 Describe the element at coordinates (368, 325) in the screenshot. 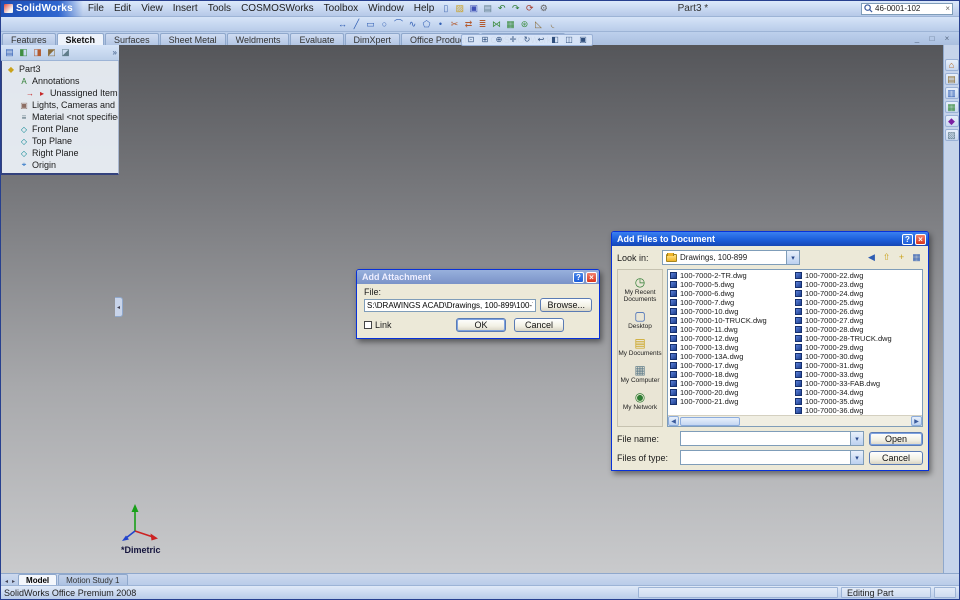

I see `link-checkbox` at that location.